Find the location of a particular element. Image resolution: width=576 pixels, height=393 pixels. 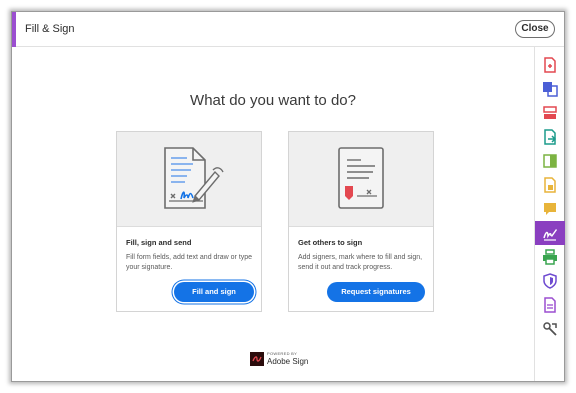

card-title: Fill, sign and send is located at coordinates (159, 242).